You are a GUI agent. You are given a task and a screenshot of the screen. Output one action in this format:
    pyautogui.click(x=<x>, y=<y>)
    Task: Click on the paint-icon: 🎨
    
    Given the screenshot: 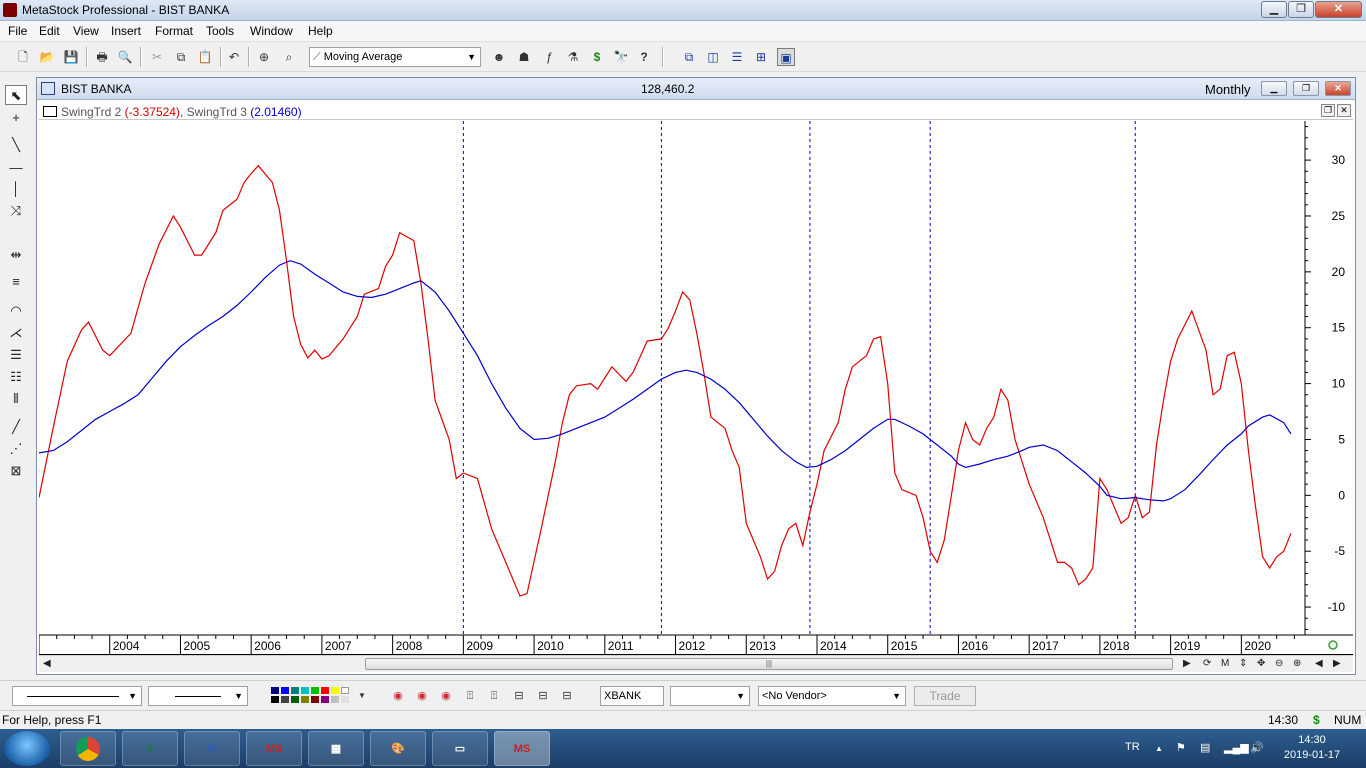 What is the action you would take?
    pyautogui.click(x=398, y=748)
    